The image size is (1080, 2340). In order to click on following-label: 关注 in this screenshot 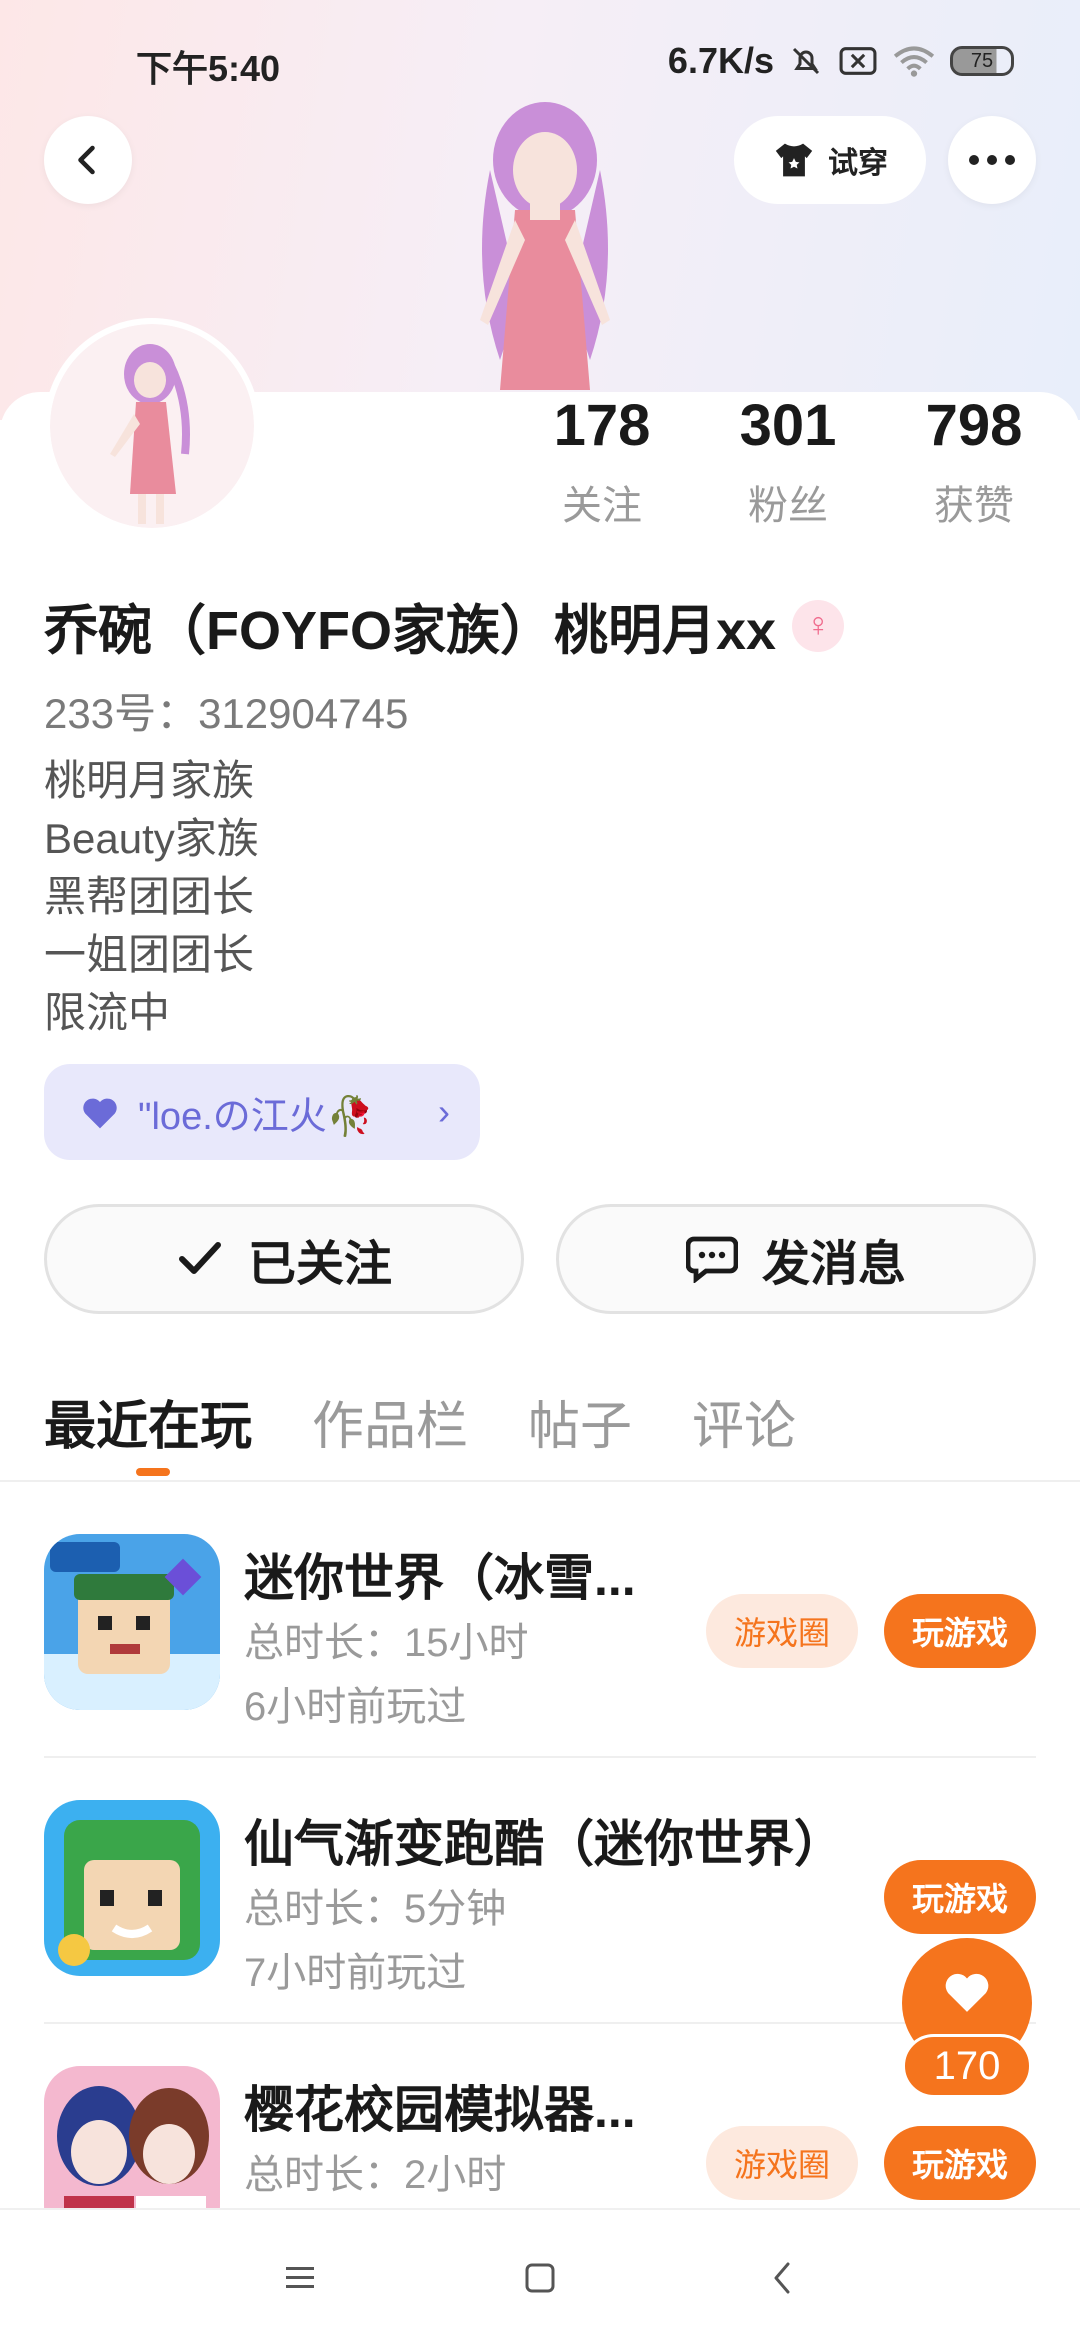, I will do `click(602, 505)`.